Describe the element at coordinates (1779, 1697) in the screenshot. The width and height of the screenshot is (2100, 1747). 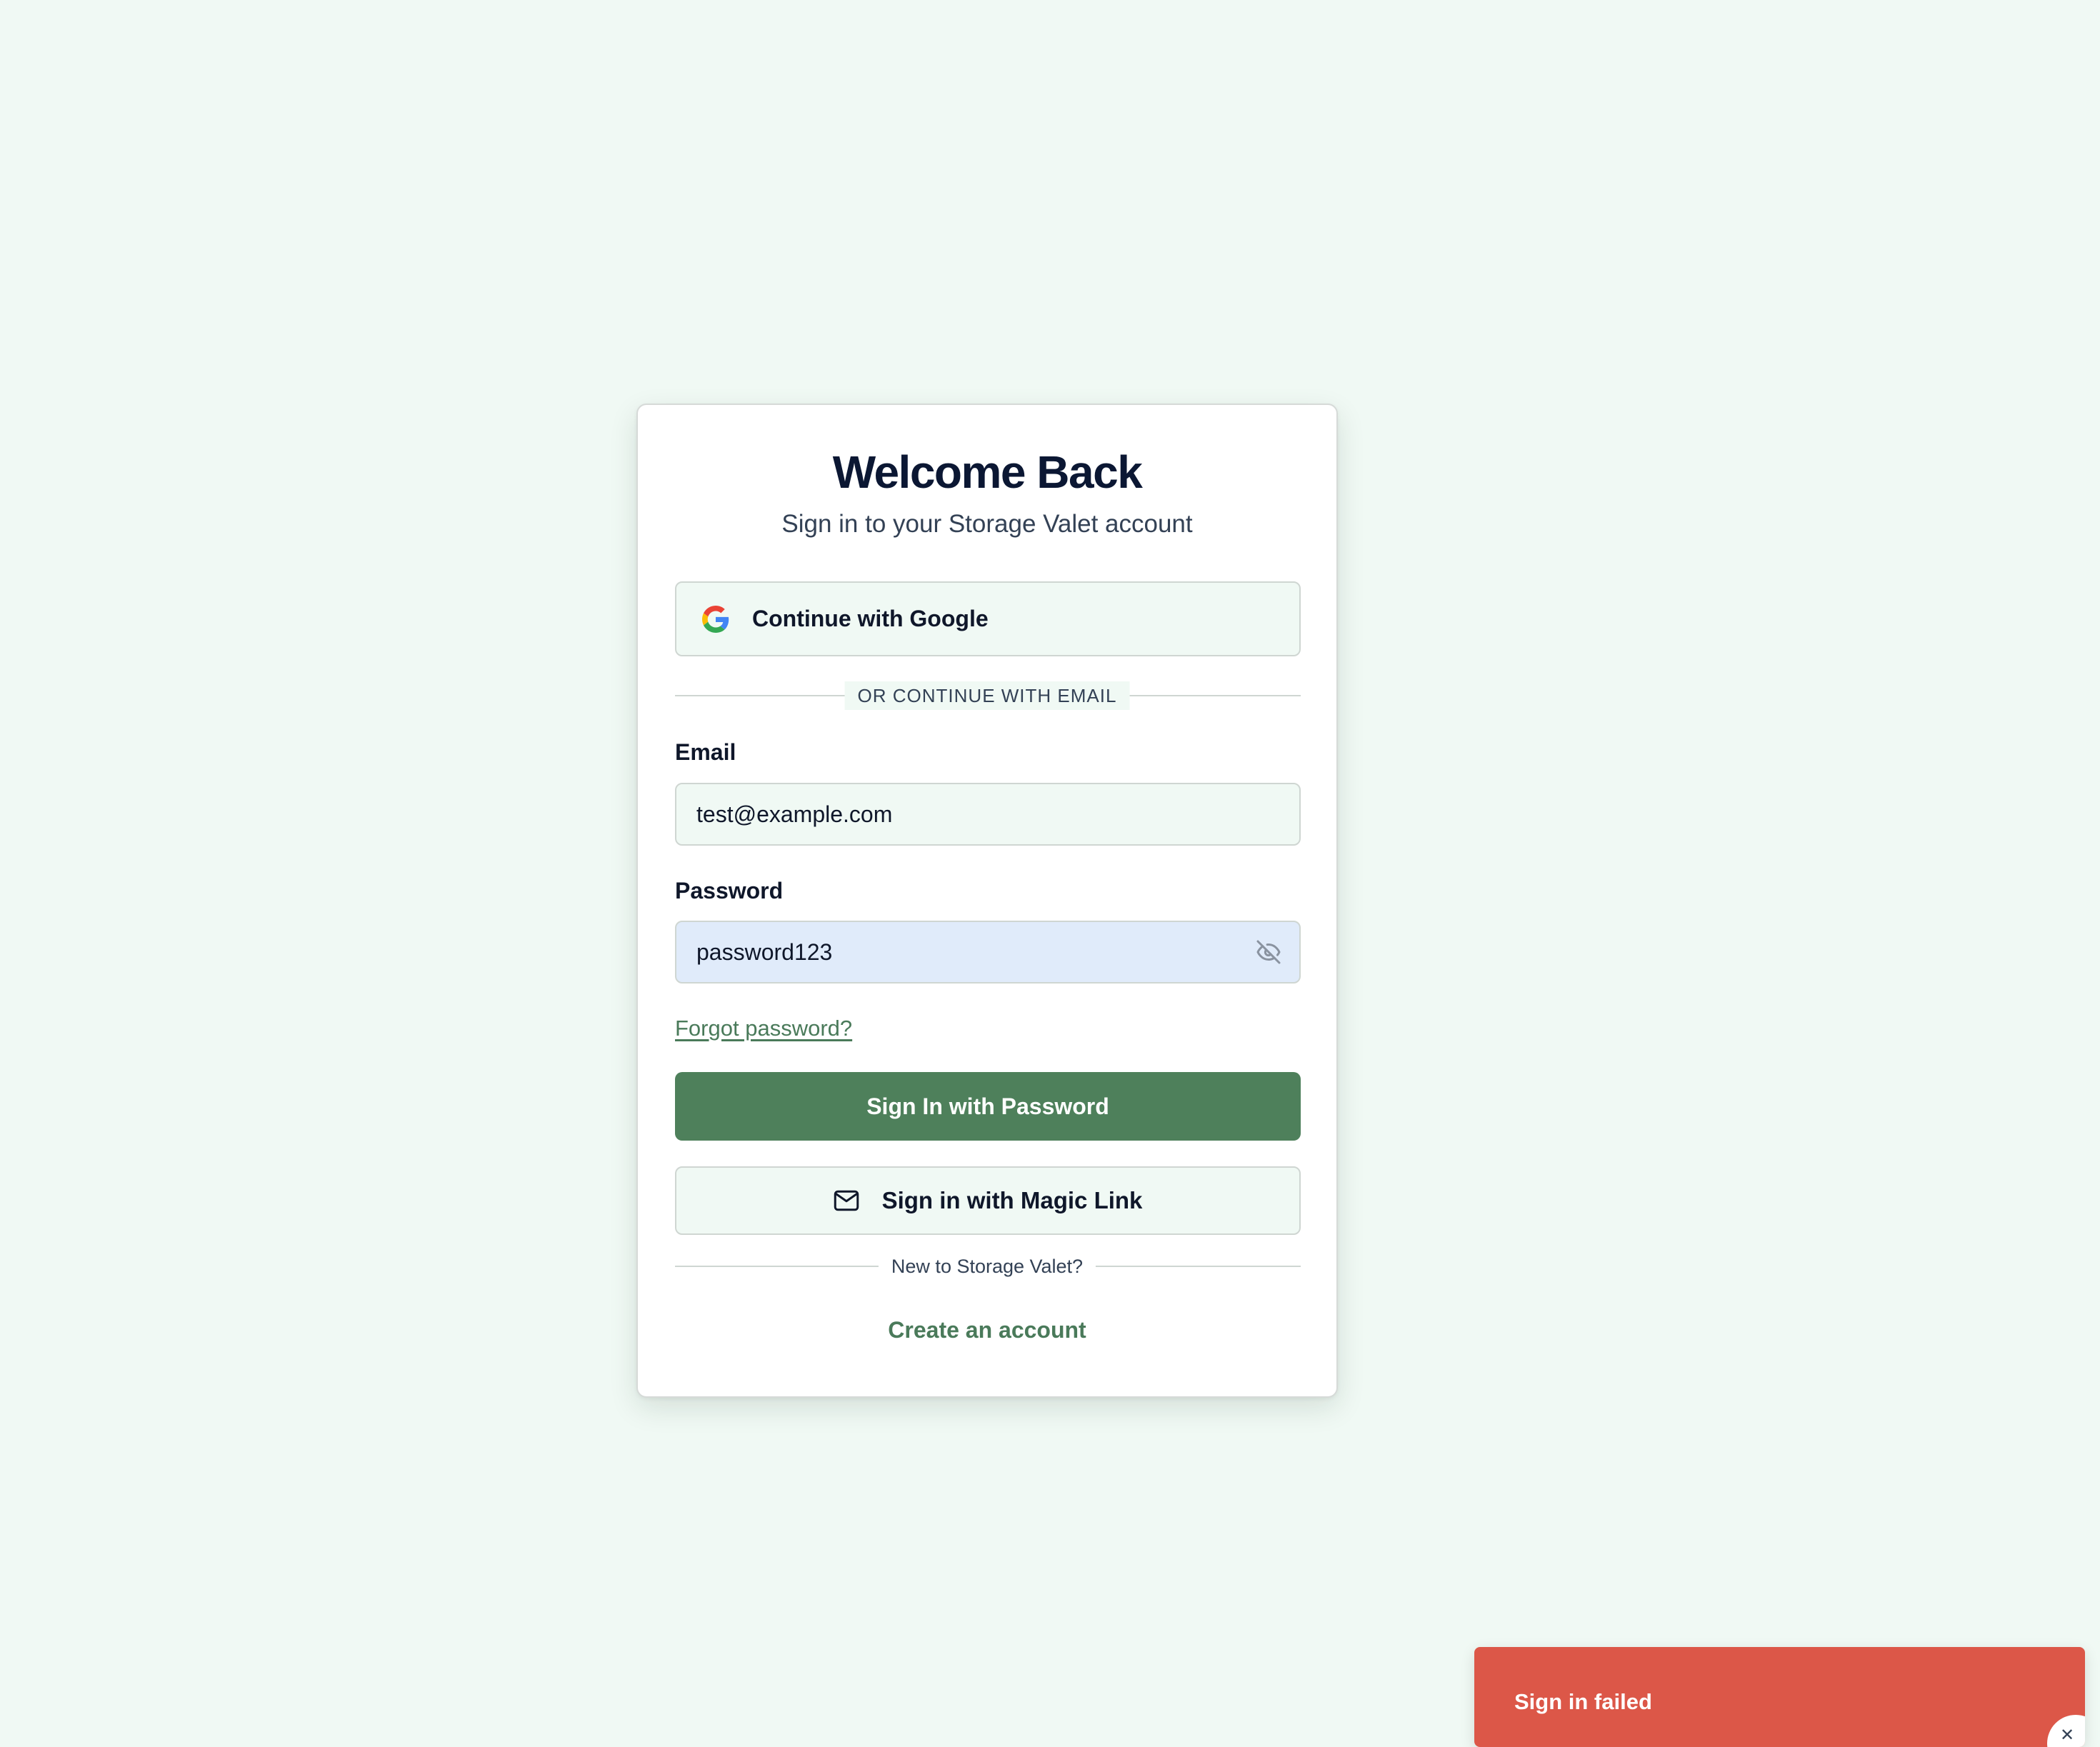
I see `error-toast: Sign in failed ✕` at that location.